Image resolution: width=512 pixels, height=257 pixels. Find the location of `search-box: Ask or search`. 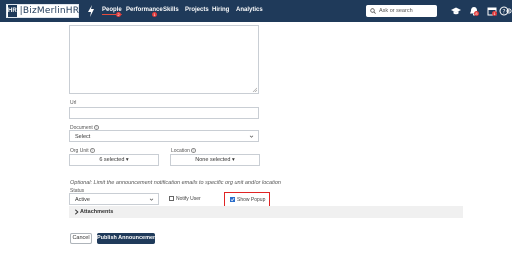

search-box: Ask or search is located at coordinates (401, 11).